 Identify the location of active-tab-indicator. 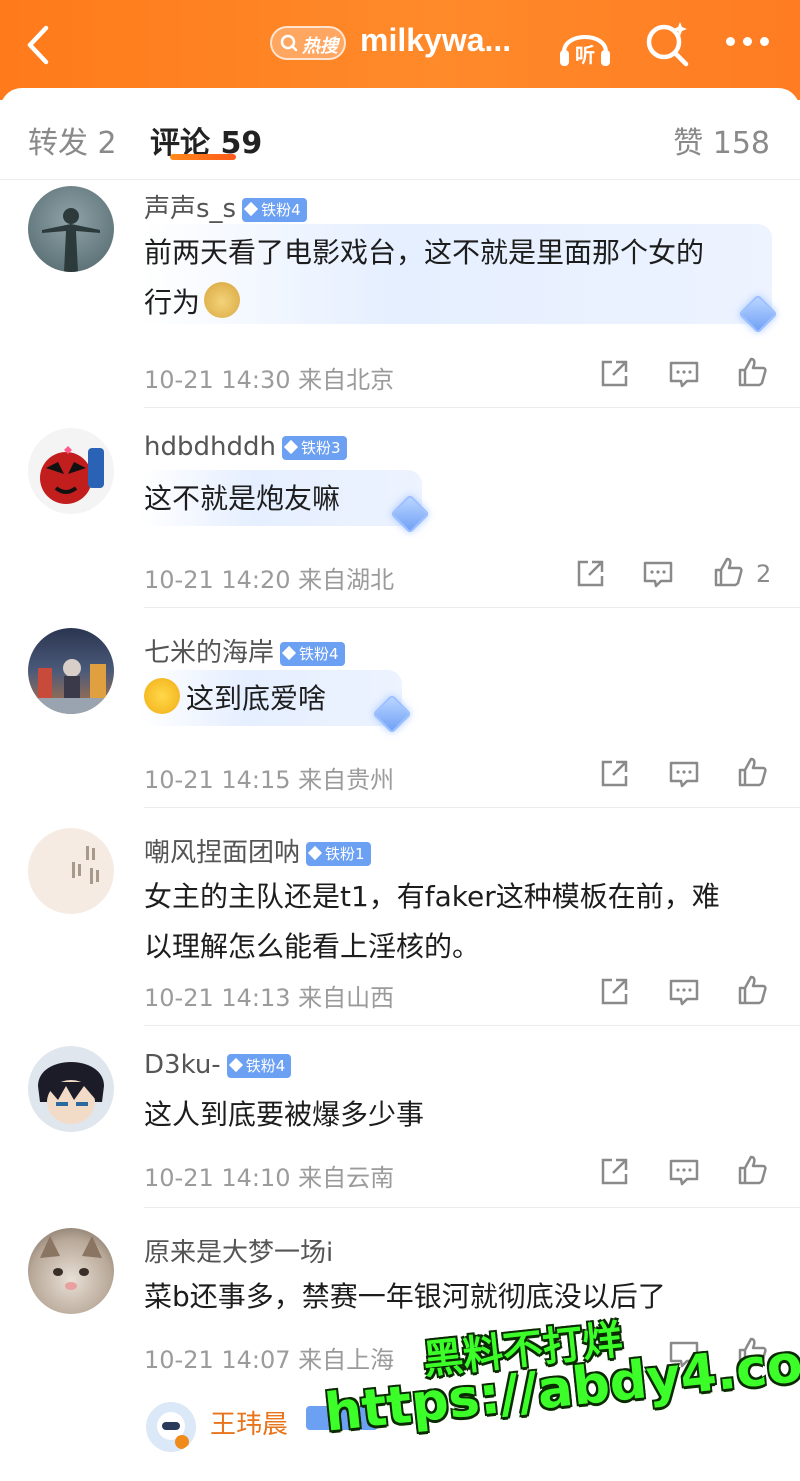
(203, 157).